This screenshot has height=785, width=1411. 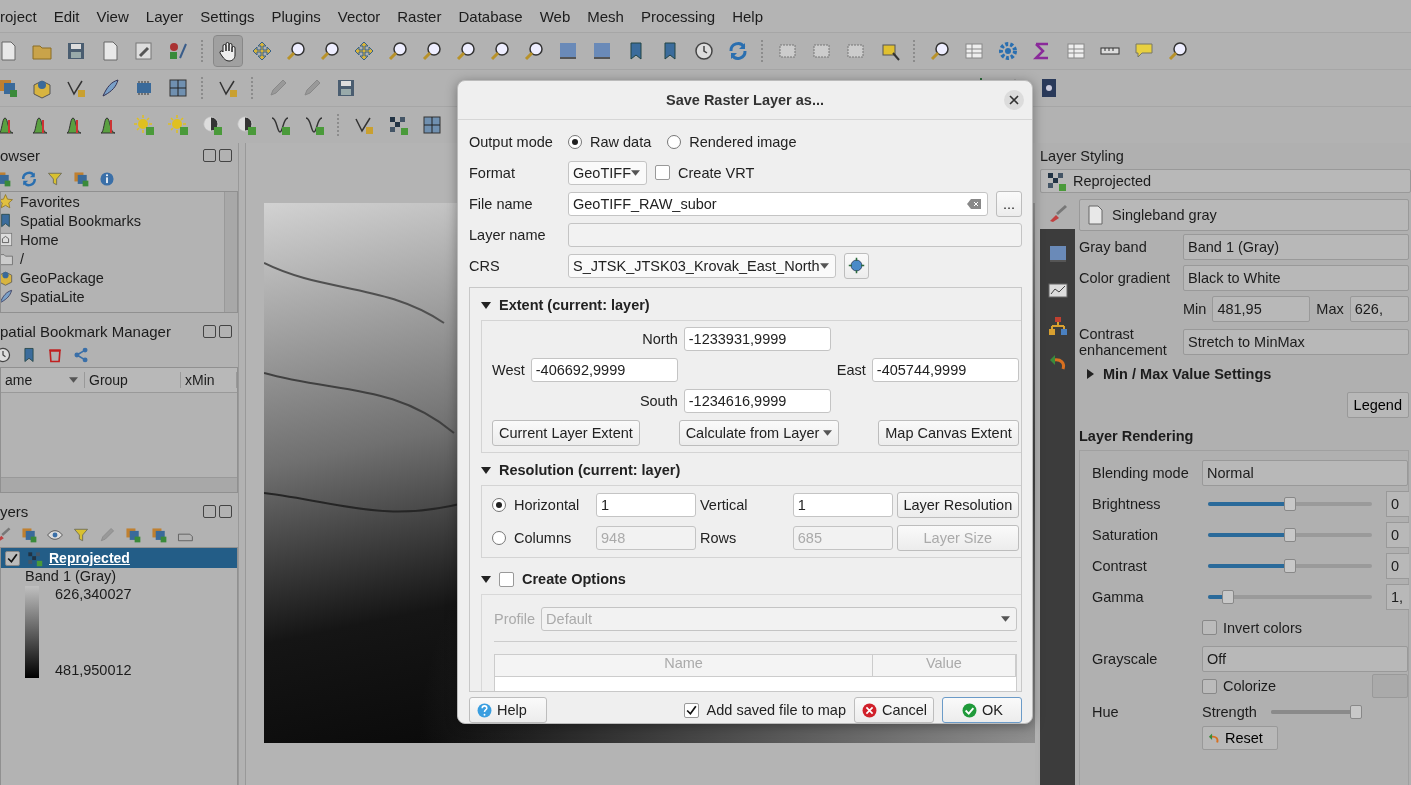 I want to click on sun-icon, so click(x=178, y=125).